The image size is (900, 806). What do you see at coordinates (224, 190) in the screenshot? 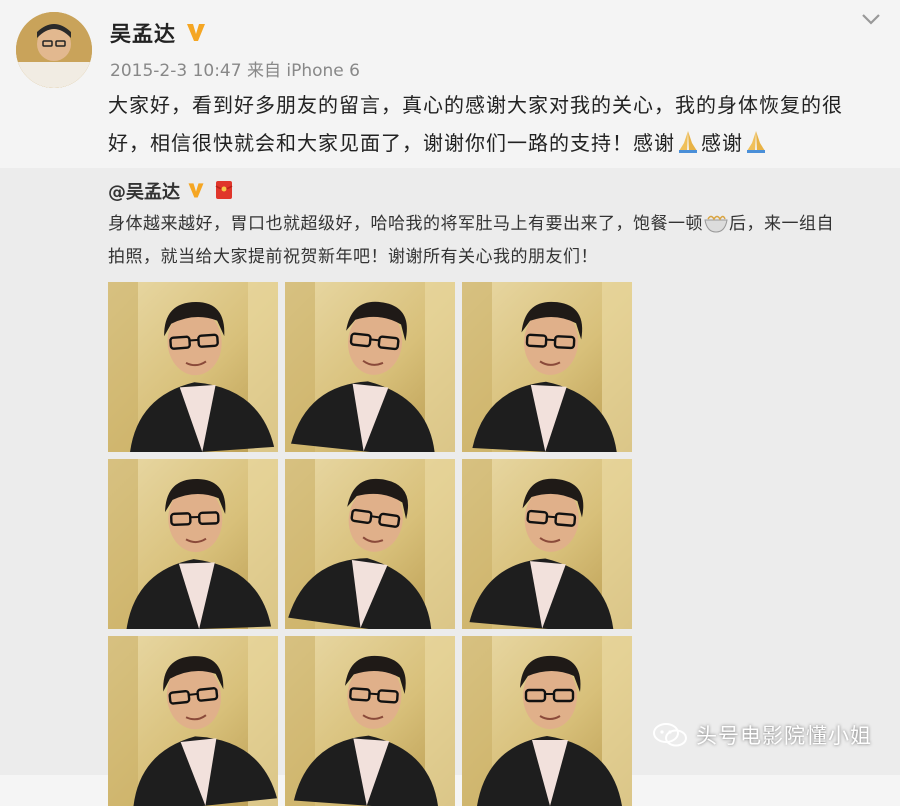
I see `red-envelope-icon` at bounding box center [224, 190].